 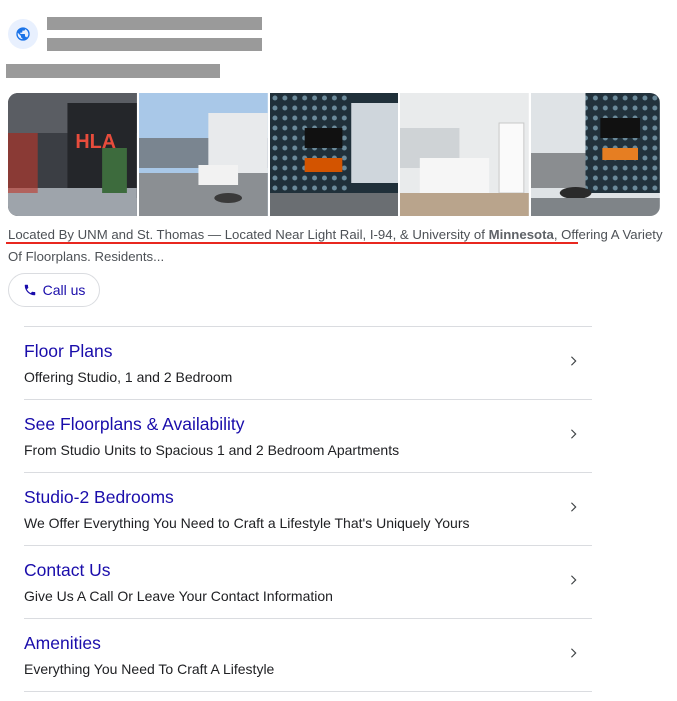 I want to click on call-us-button: Call us, so click(x=54, y=290).